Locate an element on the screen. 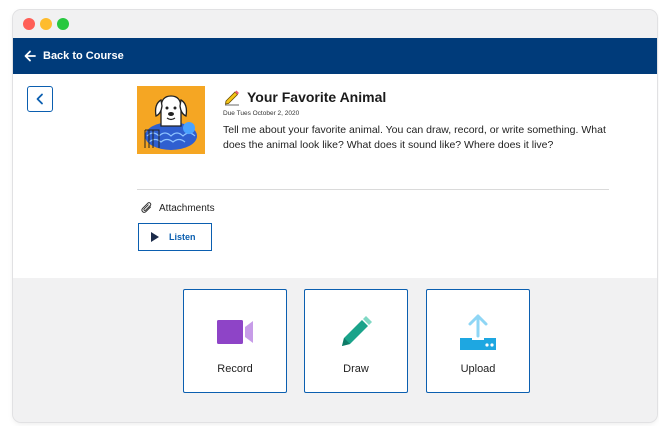 This screenshot has height=426, width=659. title-bar is located at coordinates (335, 24).